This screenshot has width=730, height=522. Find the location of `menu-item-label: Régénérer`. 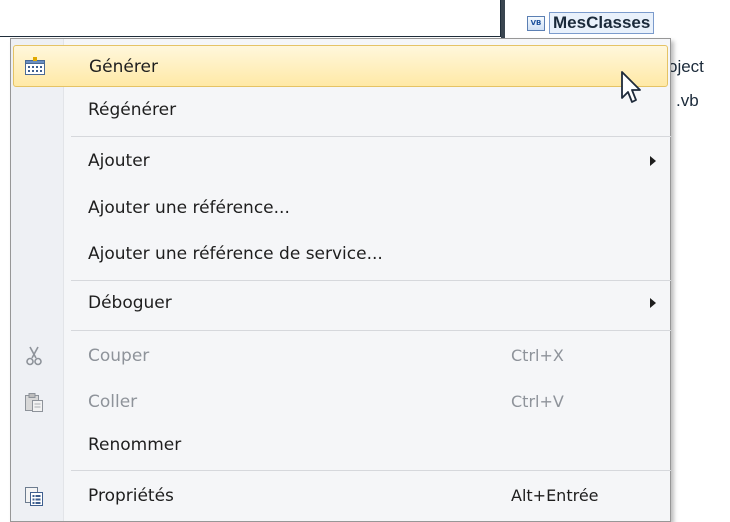

menu-item-label: Régénérer is located at coordinates (132, 110).